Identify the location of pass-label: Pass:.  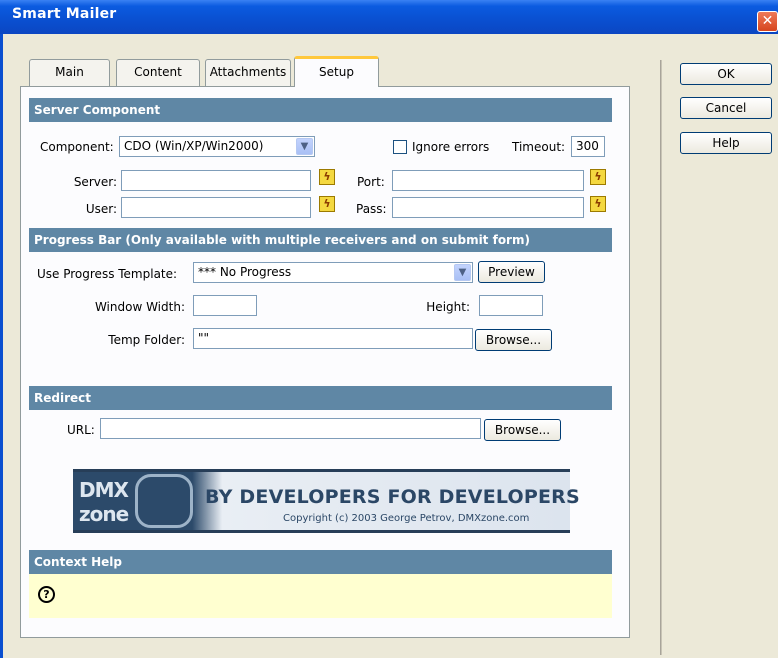
(371, 209).